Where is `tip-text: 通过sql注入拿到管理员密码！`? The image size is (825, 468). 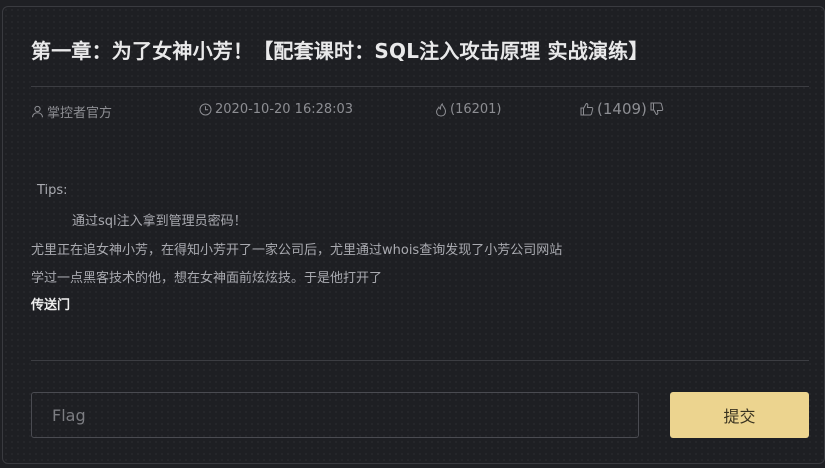
tip-text: 通过sql注入拿到管理员密码！ is located at coordinates (159, 221).